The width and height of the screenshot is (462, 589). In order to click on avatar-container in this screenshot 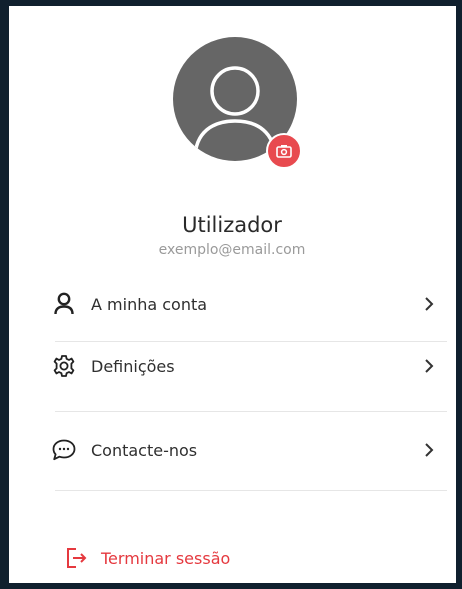, I will do `click(237, 103)`.